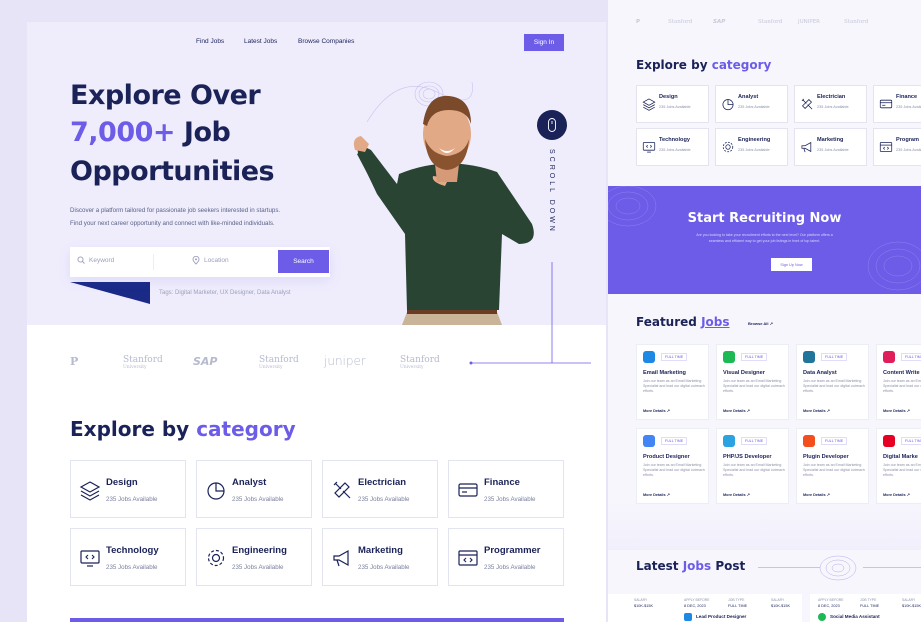 Image resolution: width=921 pixels, height=622 pixels. I want to click on scroll-down-label: SCROLL DOWN, so click(551, 191).